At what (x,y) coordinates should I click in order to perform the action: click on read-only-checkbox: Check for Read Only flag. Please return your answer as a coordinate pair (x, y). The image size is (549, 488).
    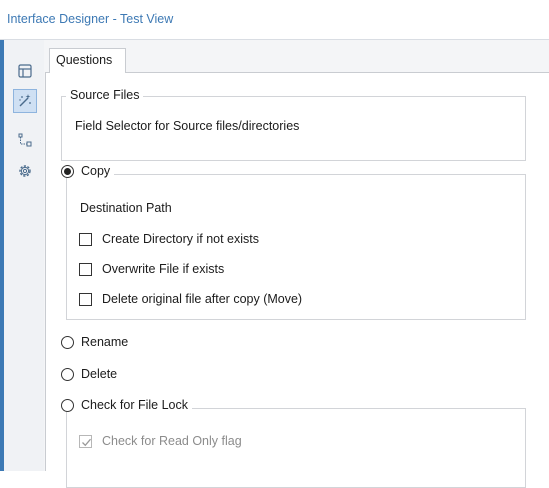
    Looking at the image, I should click on (160, 441).